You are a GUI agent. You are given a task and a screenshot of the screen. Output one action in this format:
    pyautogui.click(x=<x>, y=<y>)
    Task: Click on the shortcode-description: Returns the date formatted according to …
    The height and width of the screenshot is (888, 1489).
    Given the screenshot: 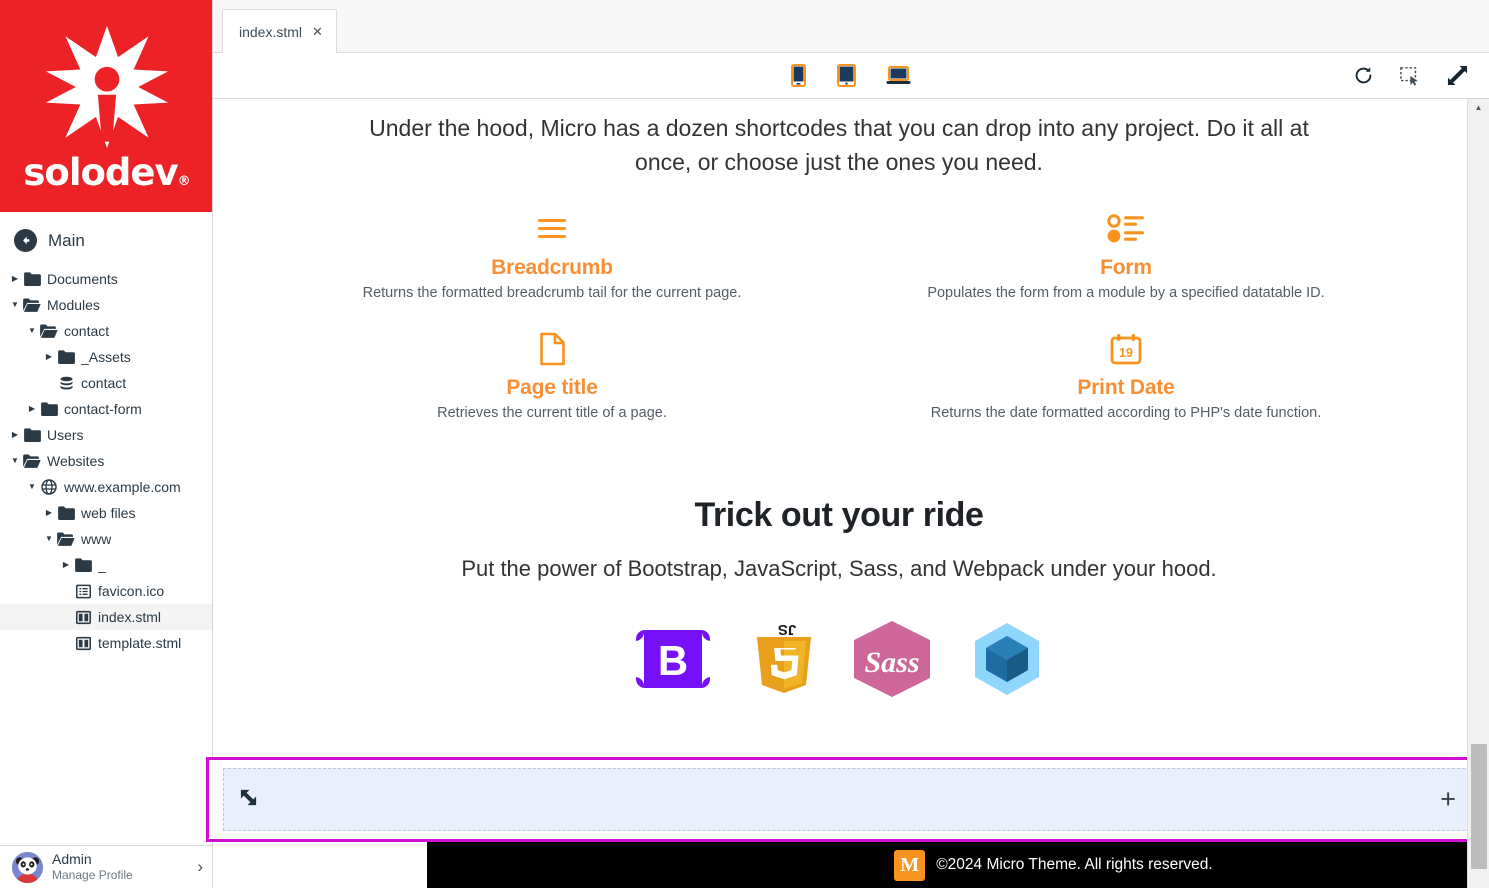 What is the action you would take?
    pyautogui.click(x=1126, y=413)
    